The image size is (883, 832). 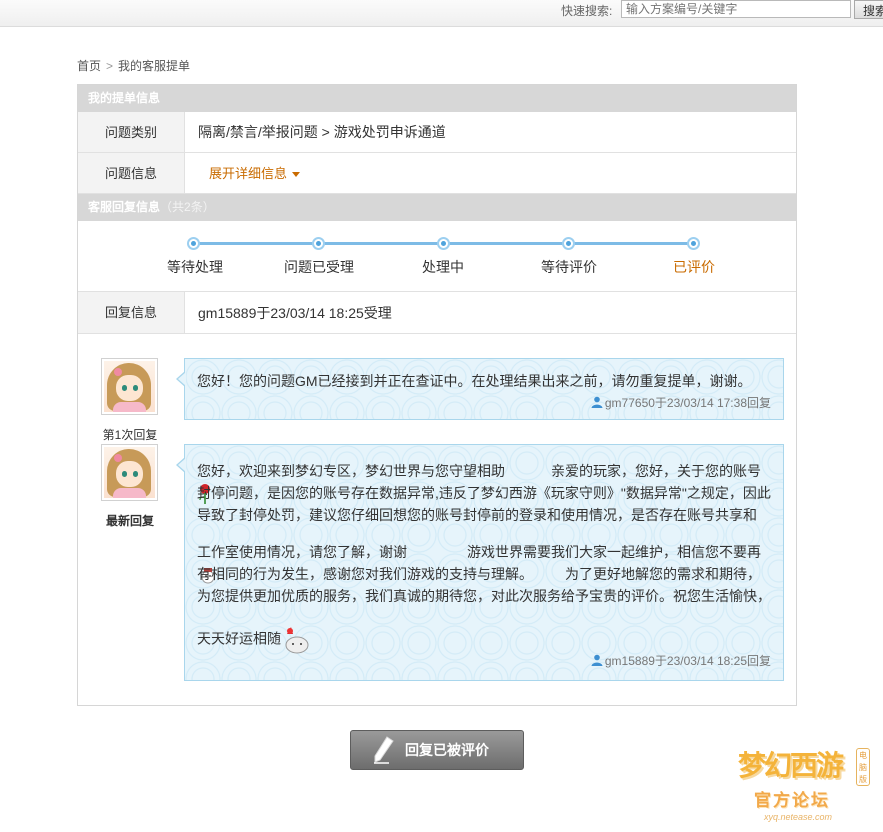 What do you see at coordinates (131, 312) in the screenshot?
I see `reply-info-label: 回复信息` at bounding box center [131, 312].